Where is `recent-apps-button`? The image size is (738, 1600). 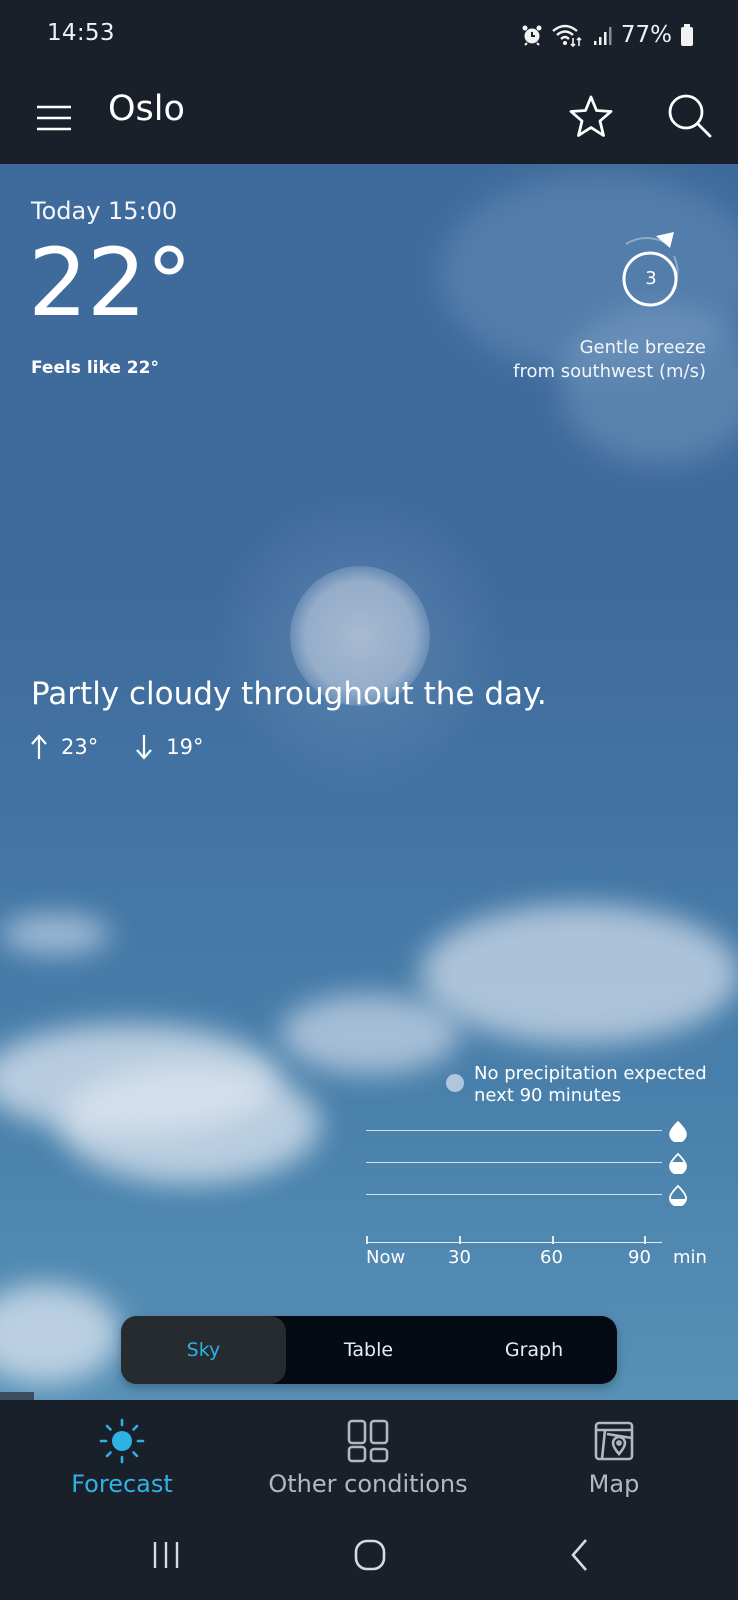
recent-apps-button is located at coordinates (166, 1555).